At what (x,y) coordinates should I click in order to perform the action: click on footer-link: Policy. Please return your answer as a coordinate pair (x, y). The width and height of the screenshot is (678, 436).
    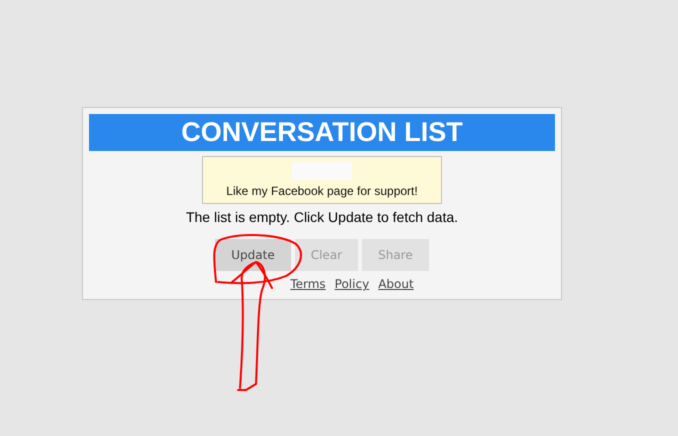
    Looking at the image, I should click on (352, 284).